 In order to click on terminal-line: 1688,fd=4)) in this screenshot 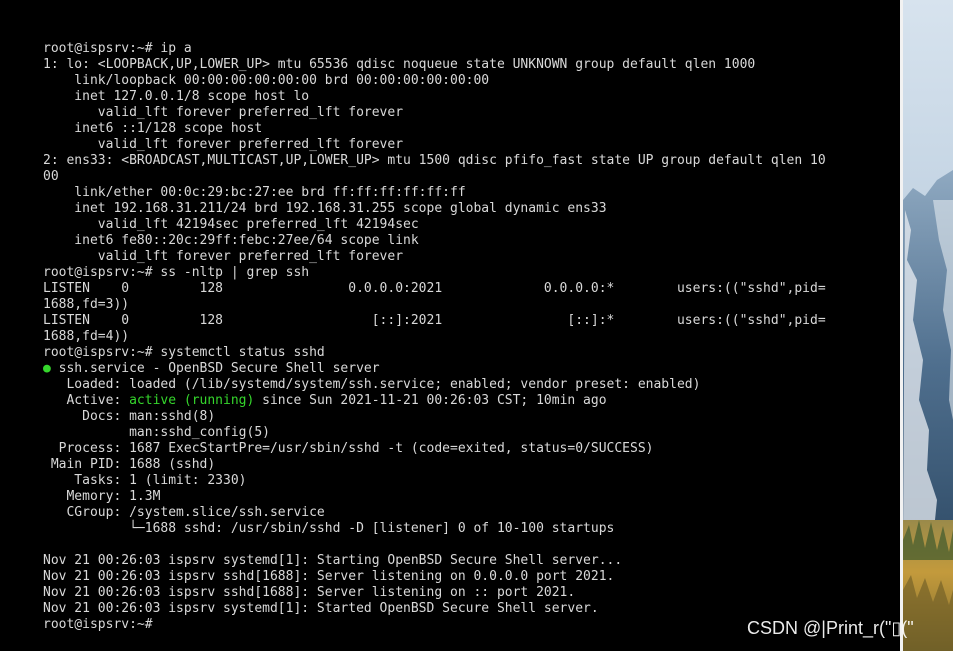, I will do `click(86, 336)`.